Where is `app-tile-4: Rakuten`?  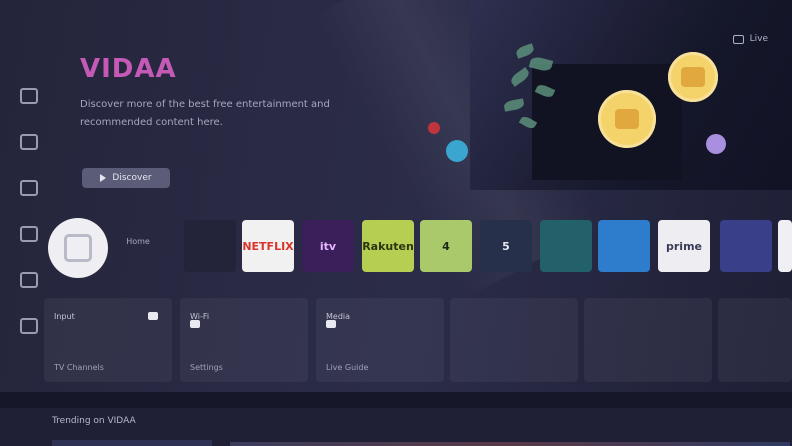
app-tile-4: Rakuten is located at coordinates (388, 246).